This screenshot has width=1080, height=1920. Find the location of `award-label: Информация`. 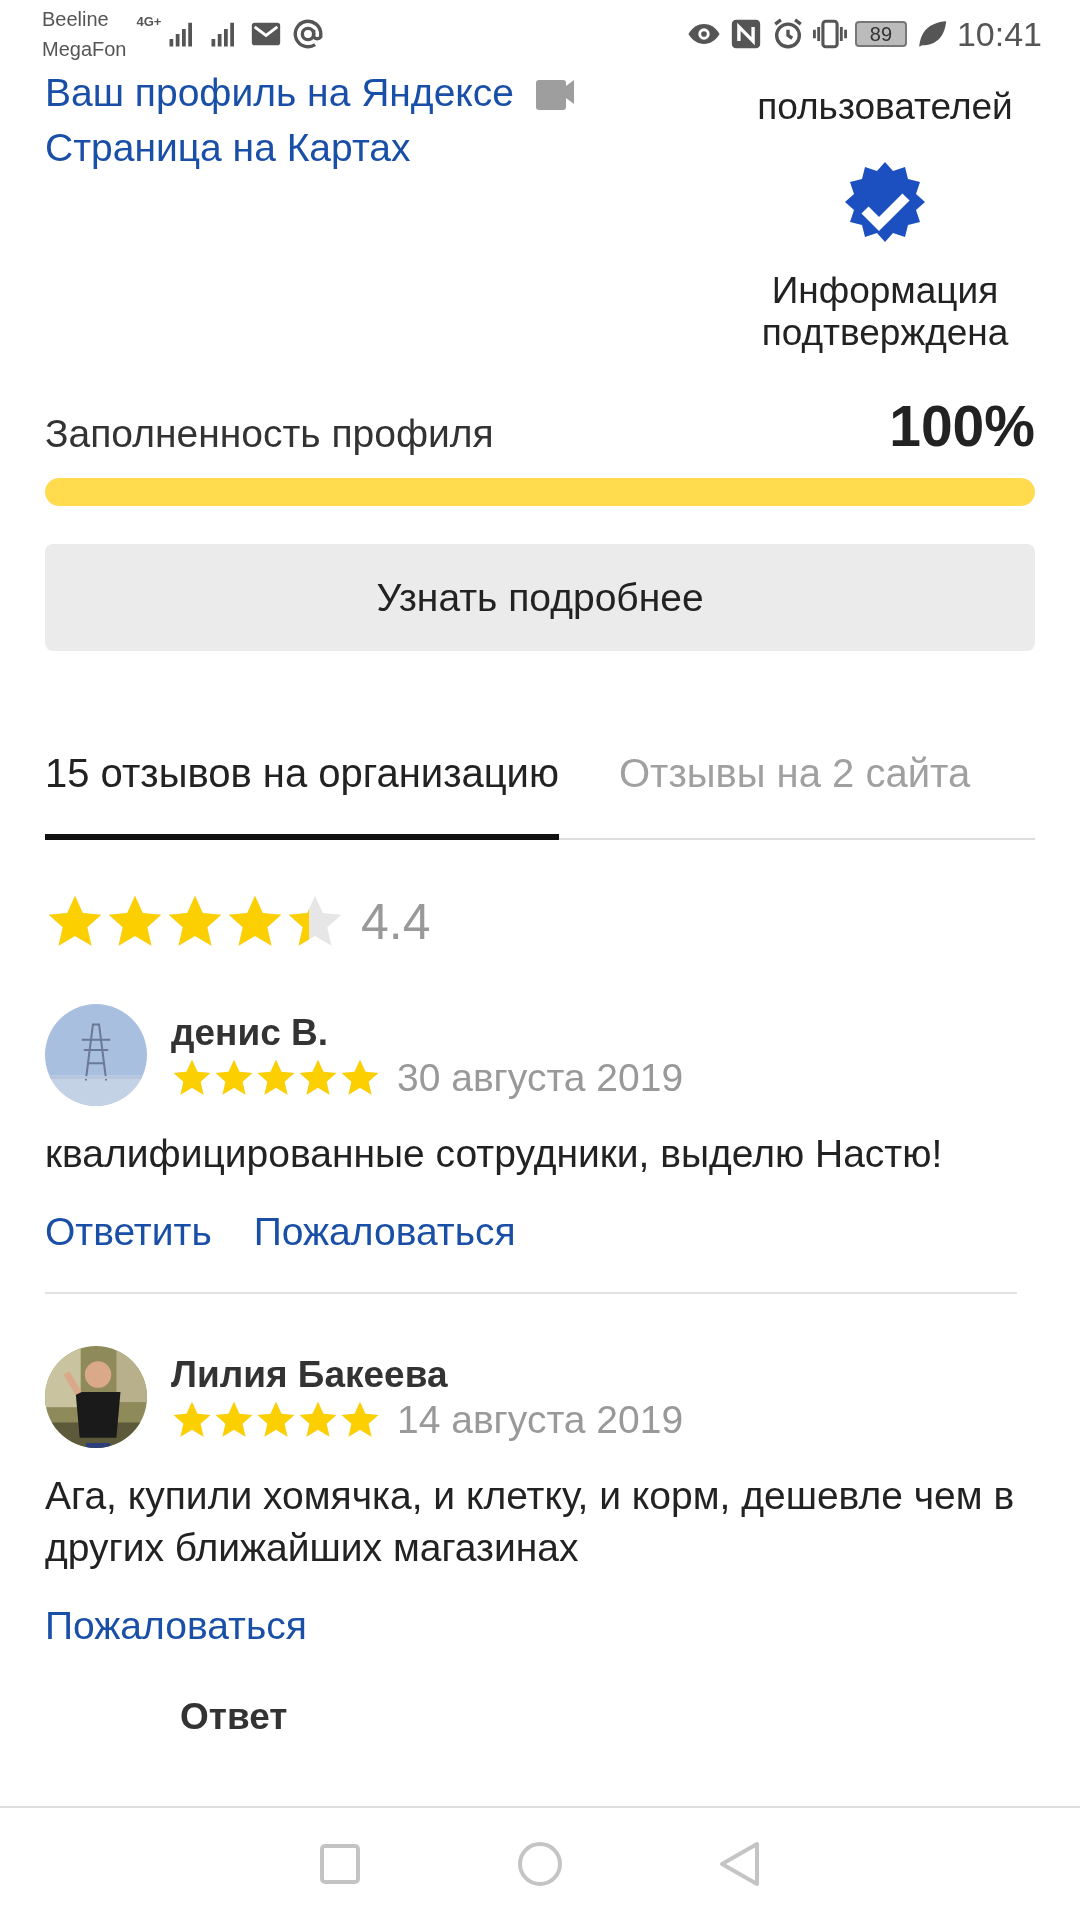

award-label: Информация is located at coordinates (885, 291).